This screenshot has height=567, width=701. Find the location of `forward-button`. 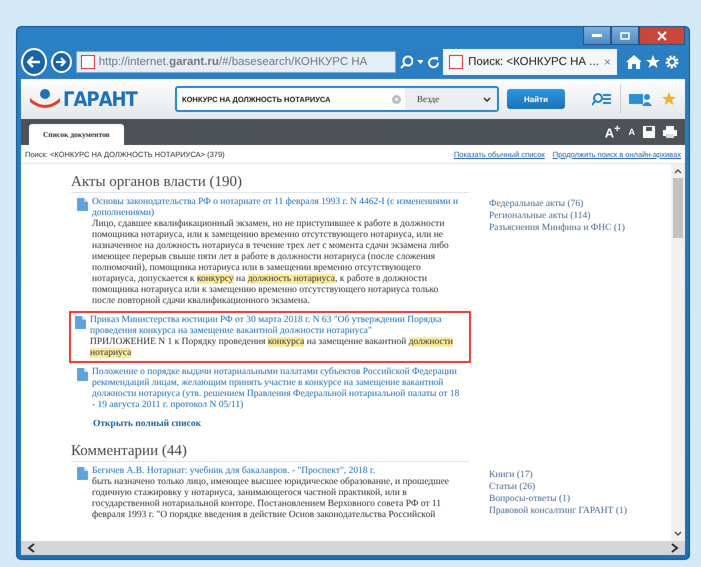

forward-button is located at coordinates (61, 62).